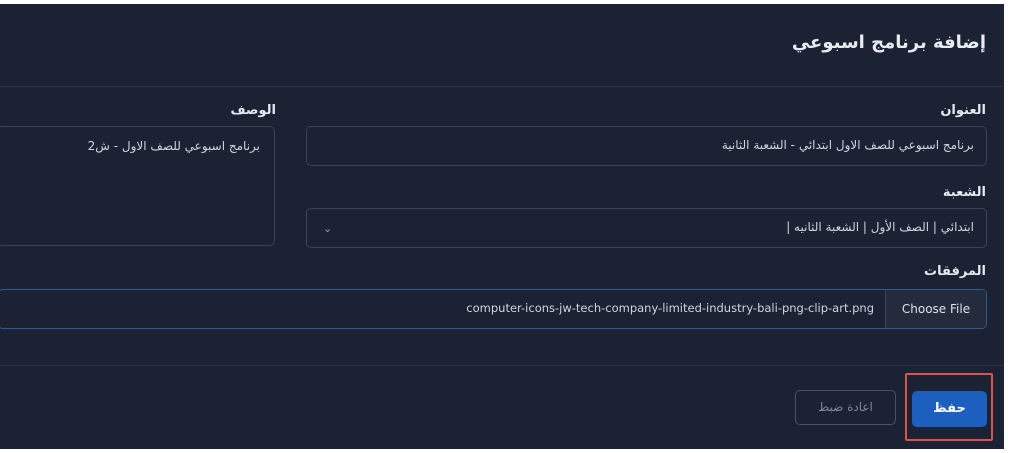  I want to click on choose-file-button: Choose File, so click(935, 309).